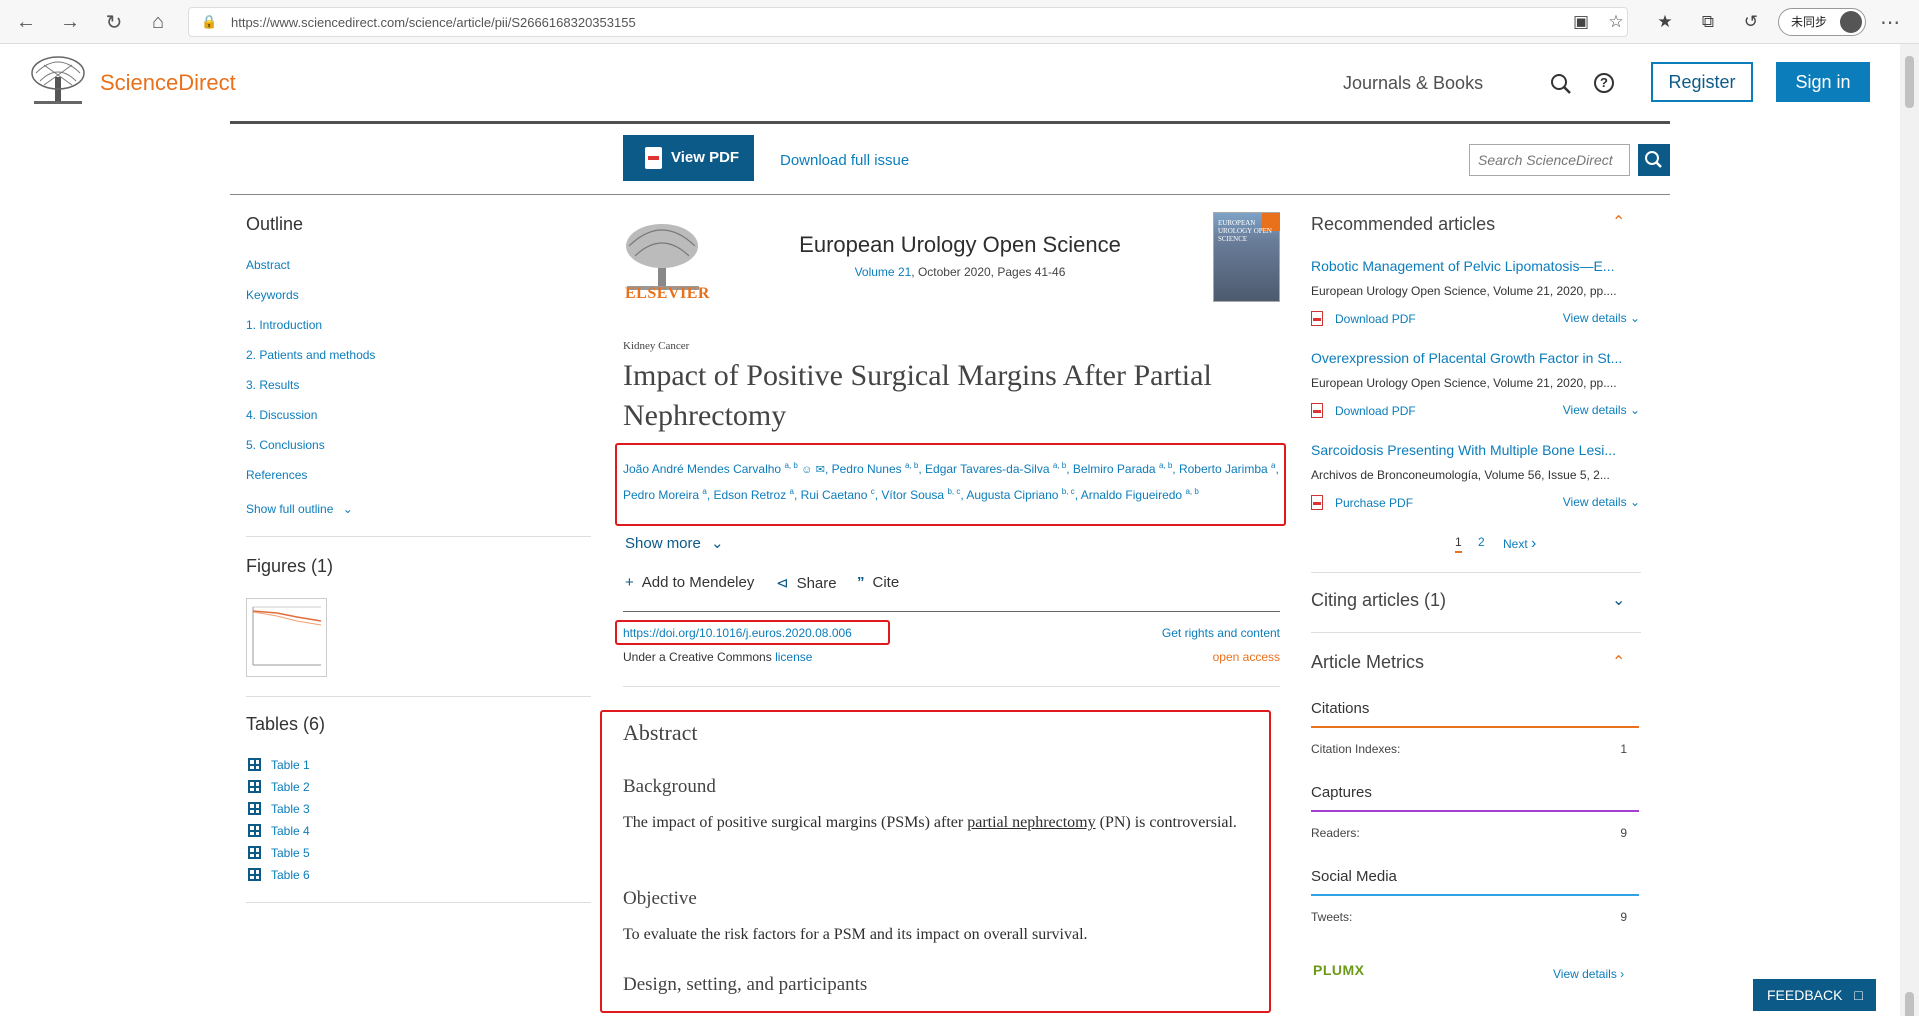 This screenshot has width=1919, height=1016. What do you see at coordinates (1909, 82) in the screenshot?
I see `scrollbar-thumb` at bounding box center [1909, 82].